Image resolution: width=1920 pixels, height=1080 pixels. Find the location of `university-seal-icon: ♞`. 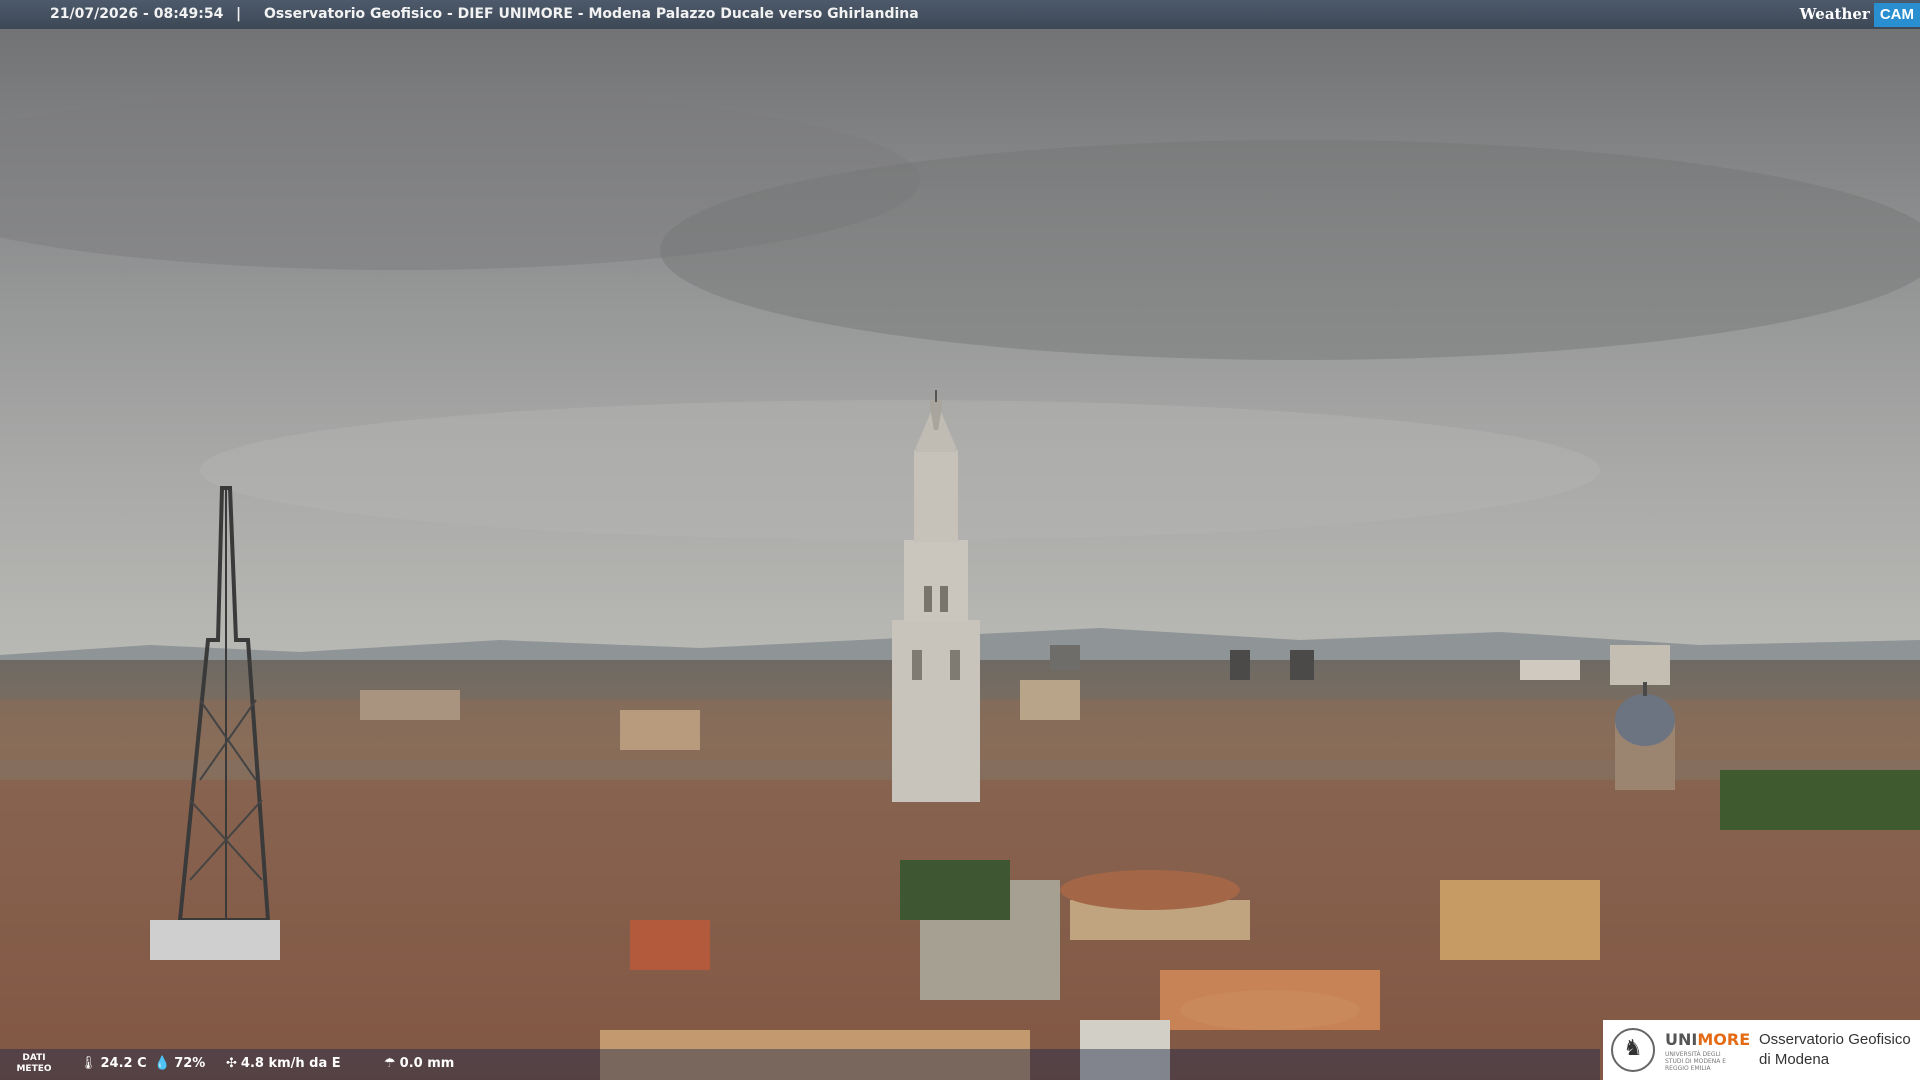

university-seal-icon: ♞ is located at coordinates (1633, 1050).